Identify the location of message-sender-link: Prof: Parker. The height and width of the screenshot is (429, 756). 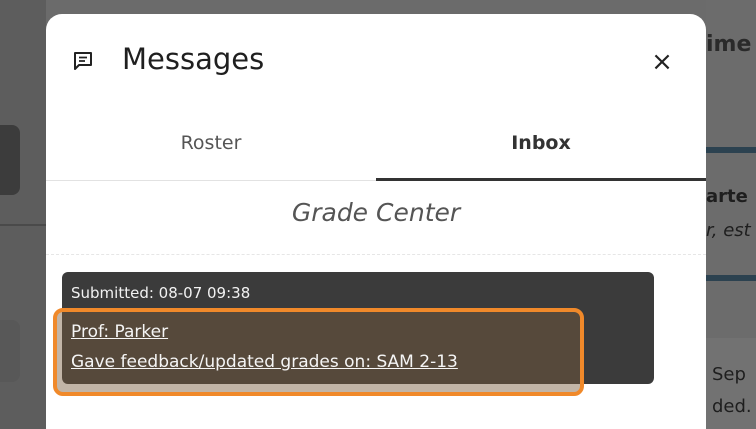
(119, 332).